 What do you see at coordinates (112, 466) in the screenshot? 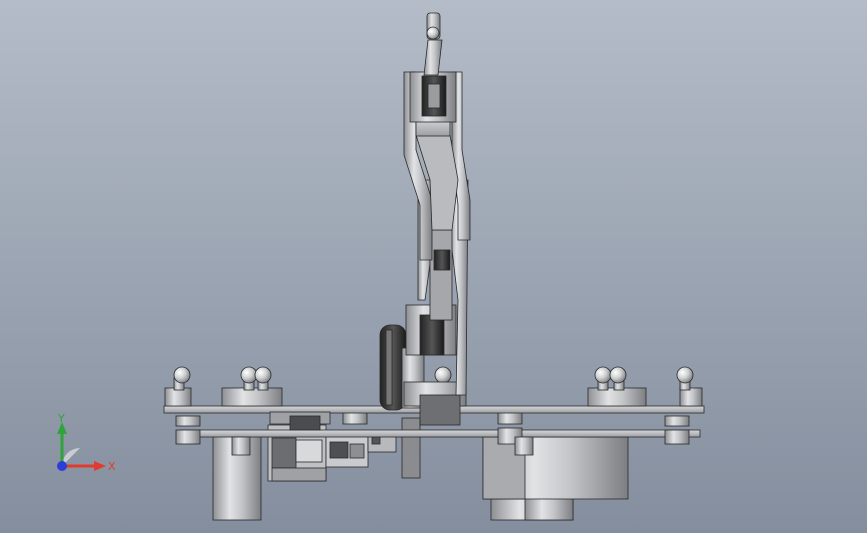
I see `x-axis-label: X` at bounding box center [112, 466].